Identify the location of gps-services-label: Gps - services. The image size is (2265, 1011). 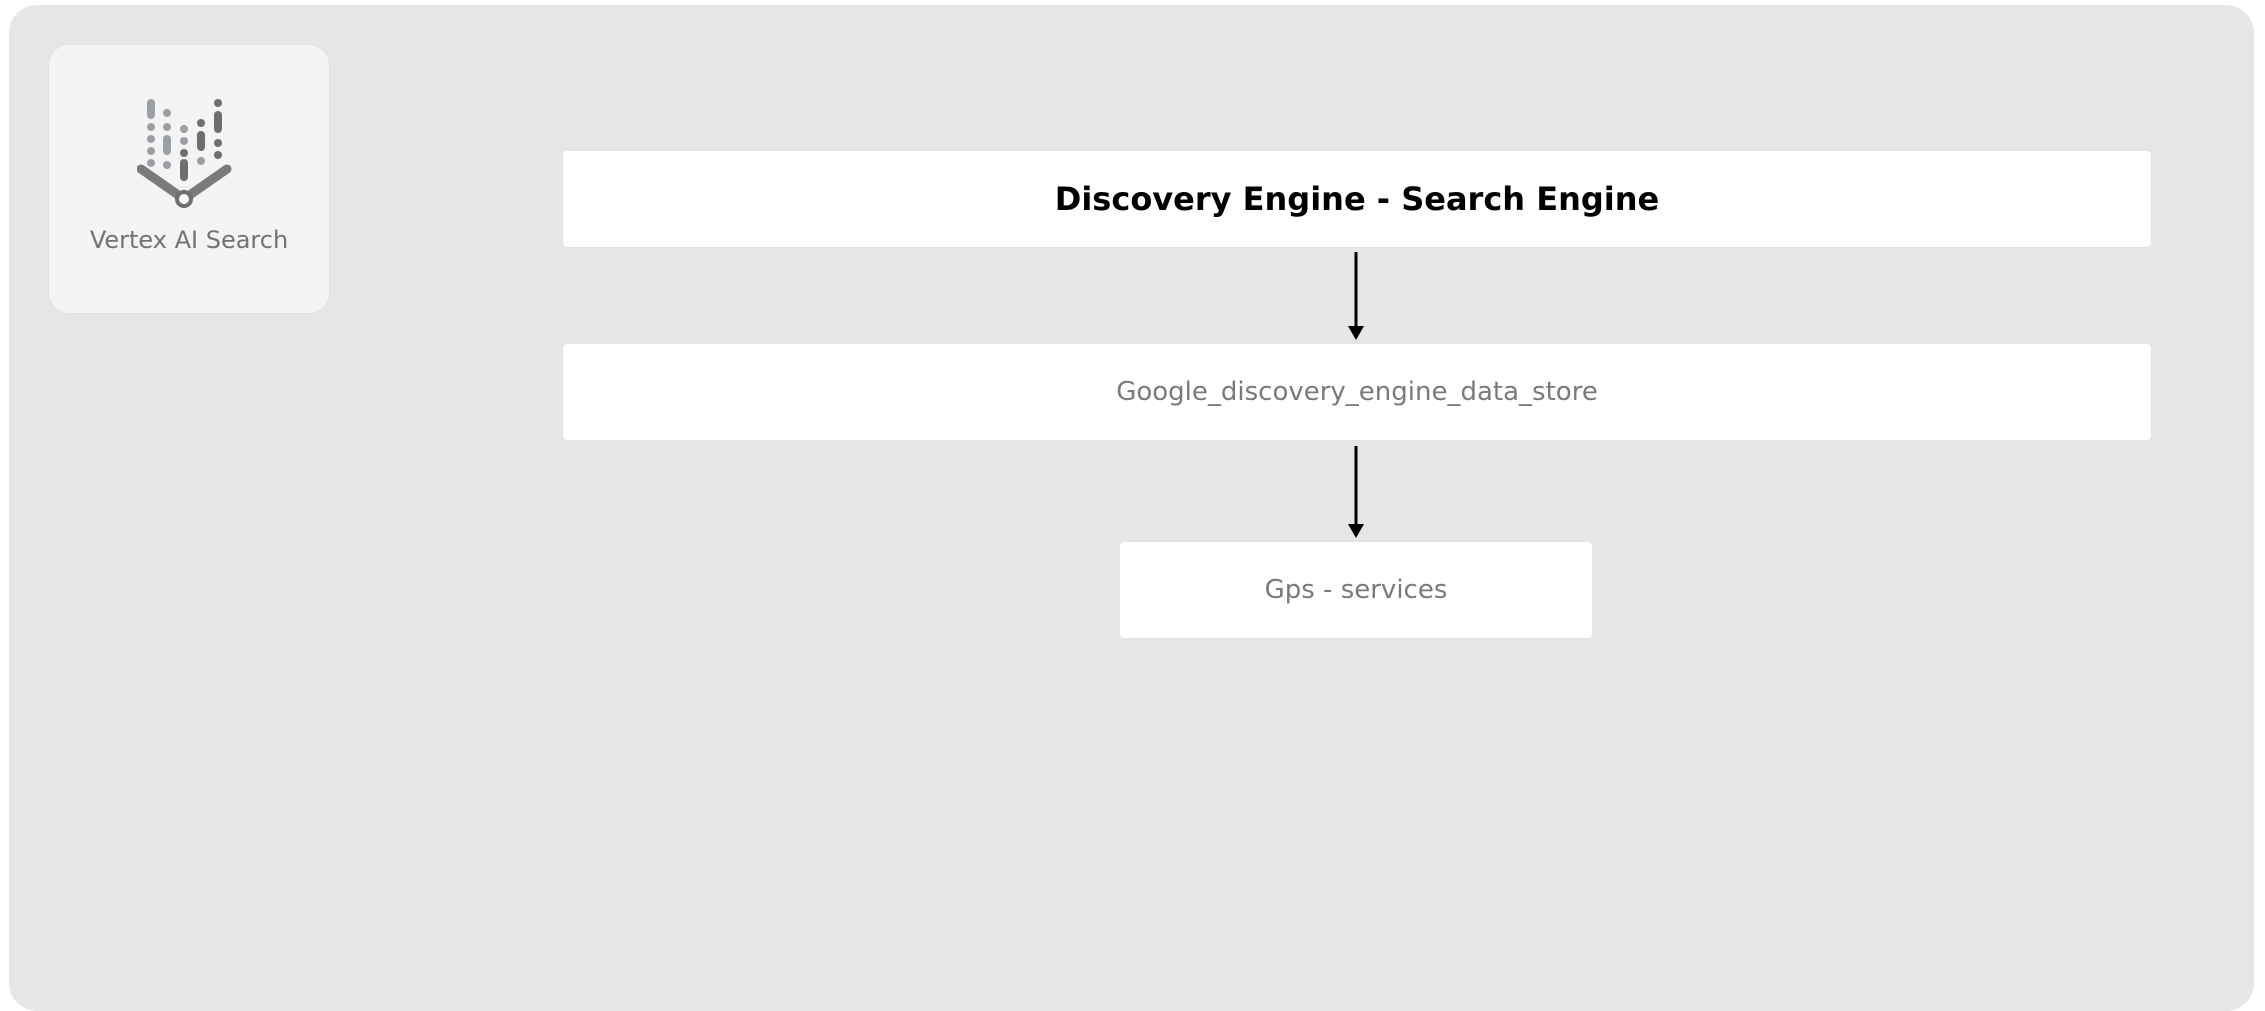
(1356, 590).